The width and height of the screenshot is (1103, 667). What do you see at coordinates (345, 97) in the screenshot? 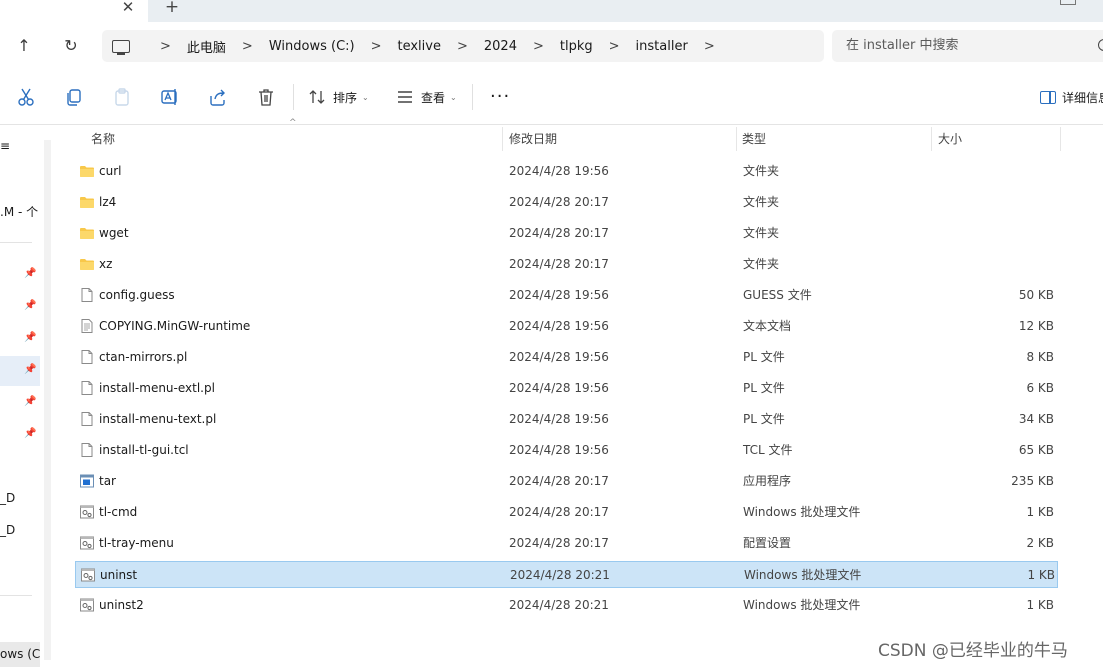
I see `sort-label: 排序` at bounding box center [345, 97].